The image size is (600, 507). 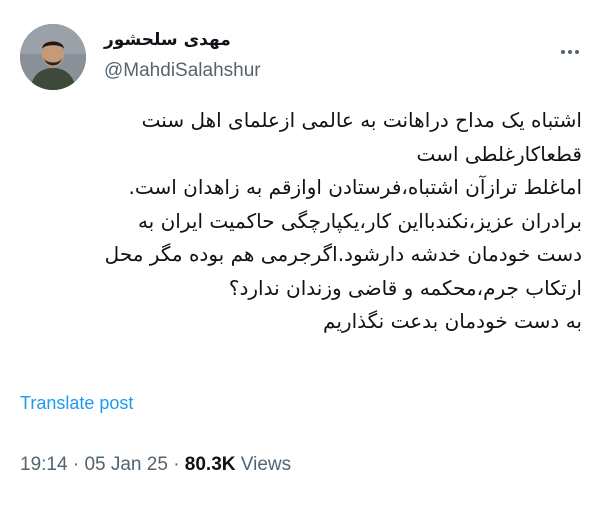 What do you see at coordinates (499, 153) in the screenshot?
I see `tweet-line: قطعاکارغلطی است` at bounding box center [499, 153].